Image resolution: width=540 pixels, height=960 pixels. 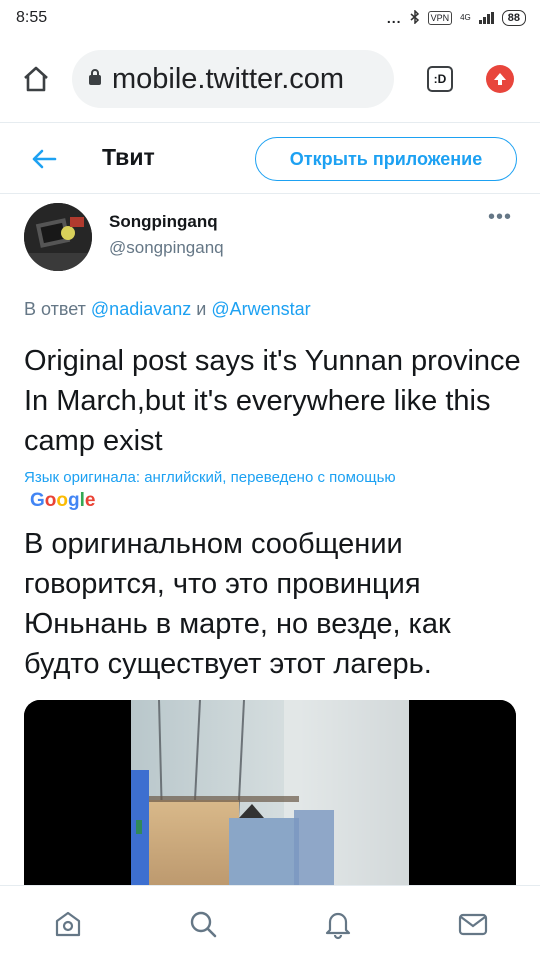 I want to click on open-app-button: Открыть приложение, so click(x=386, y=159).